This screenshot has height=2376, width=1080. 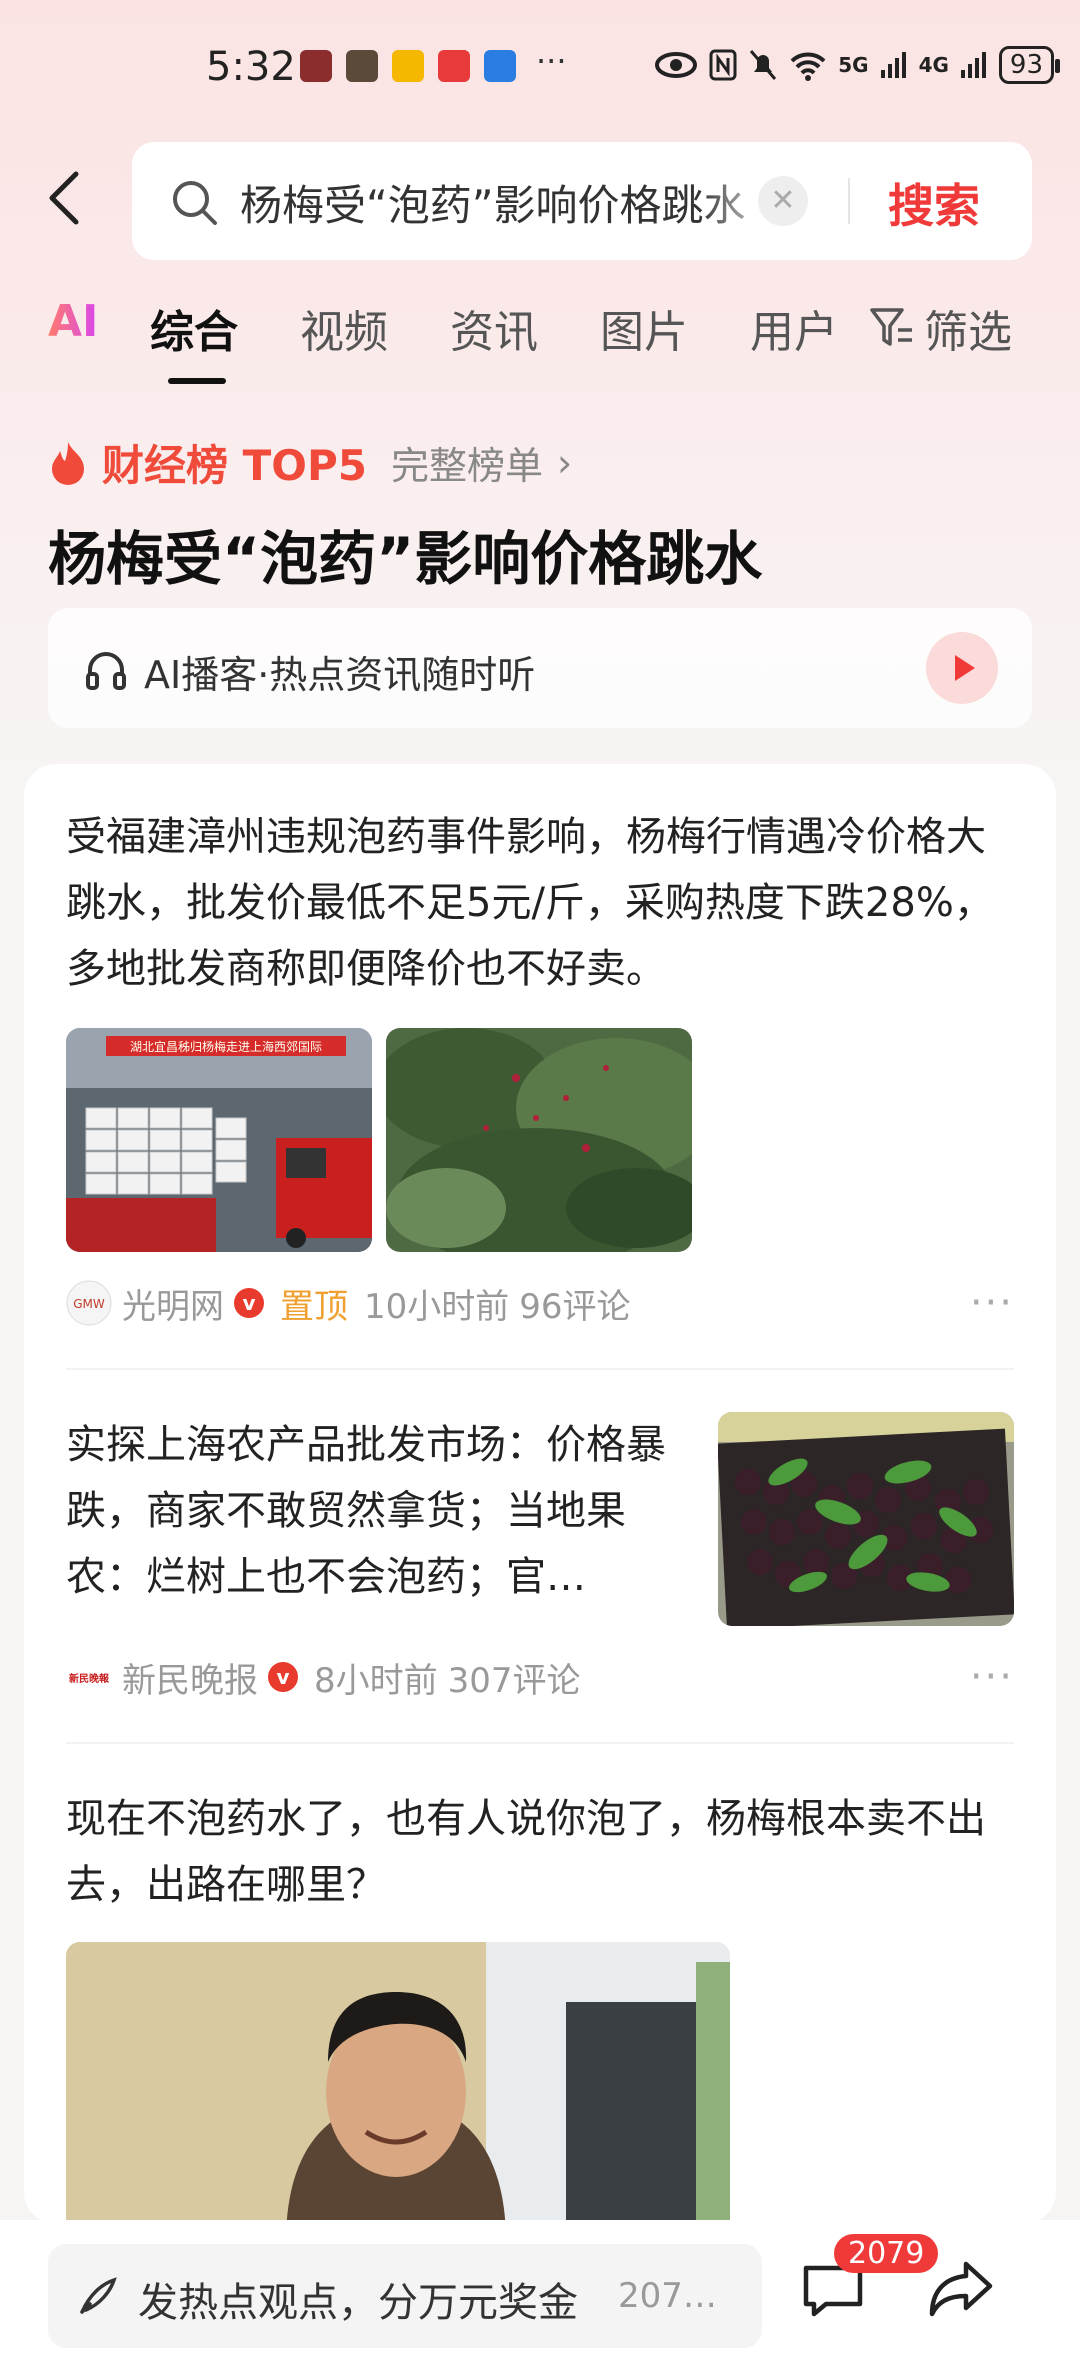 I want to click on news-meta-2: 新民晚報 新民晚报 v 8小时前 307评论 ···, so click(x=540, y=1677).